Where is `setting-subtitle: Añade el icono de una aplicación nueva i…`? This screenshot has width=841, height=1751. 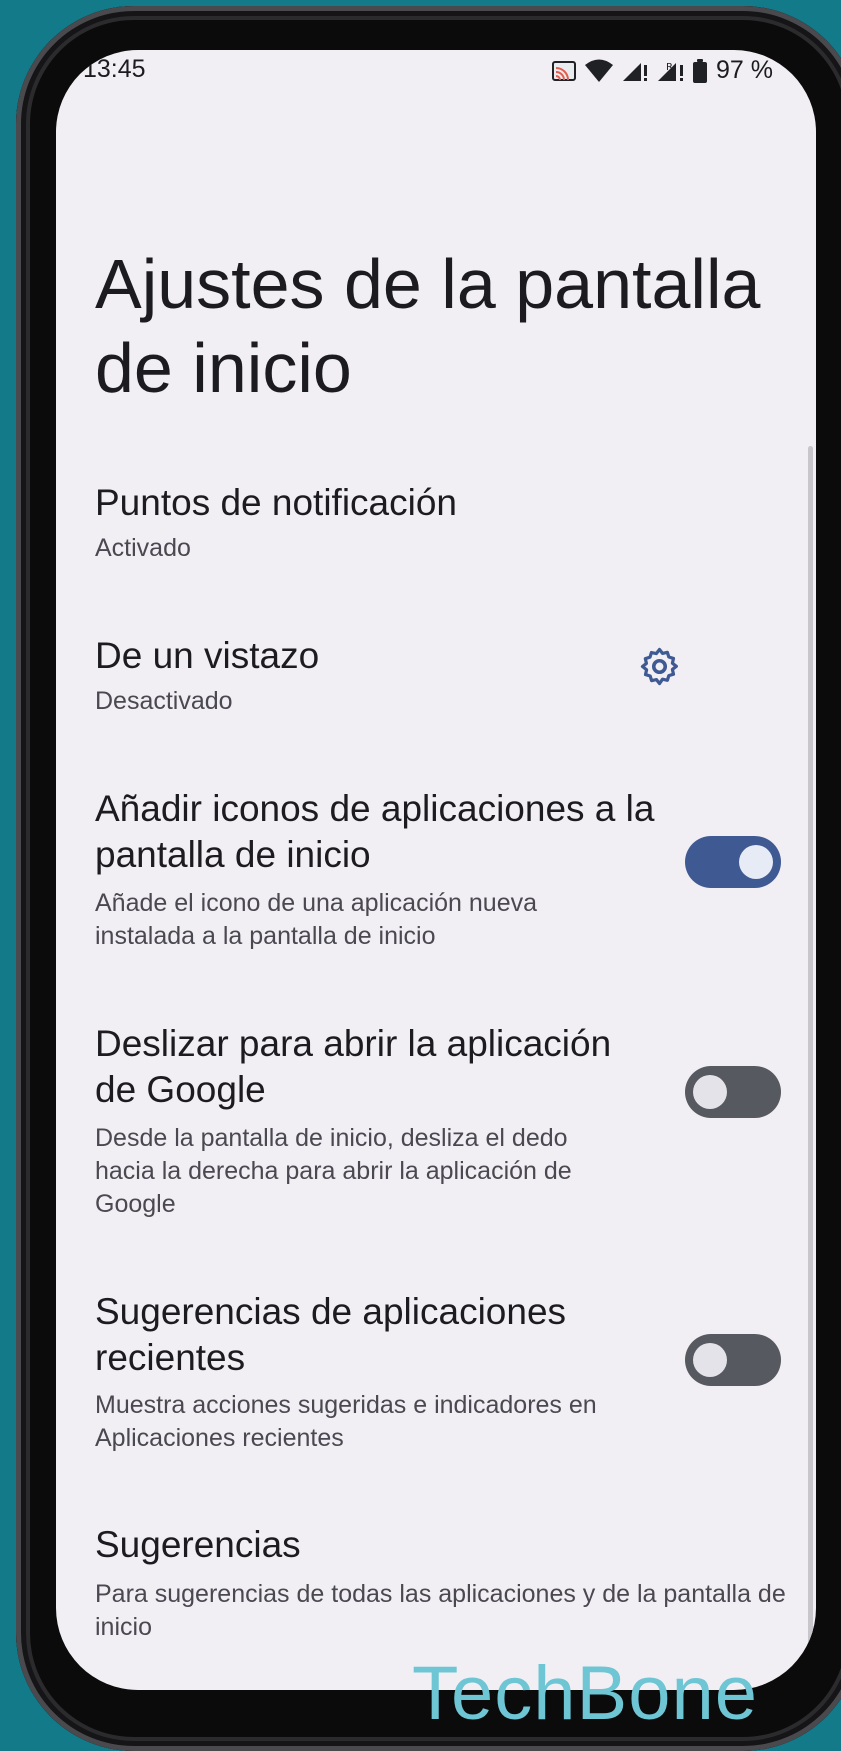
setting-subtitle: Añade el icono de una aplicación nueva i… is located at coordinates (316, 919).